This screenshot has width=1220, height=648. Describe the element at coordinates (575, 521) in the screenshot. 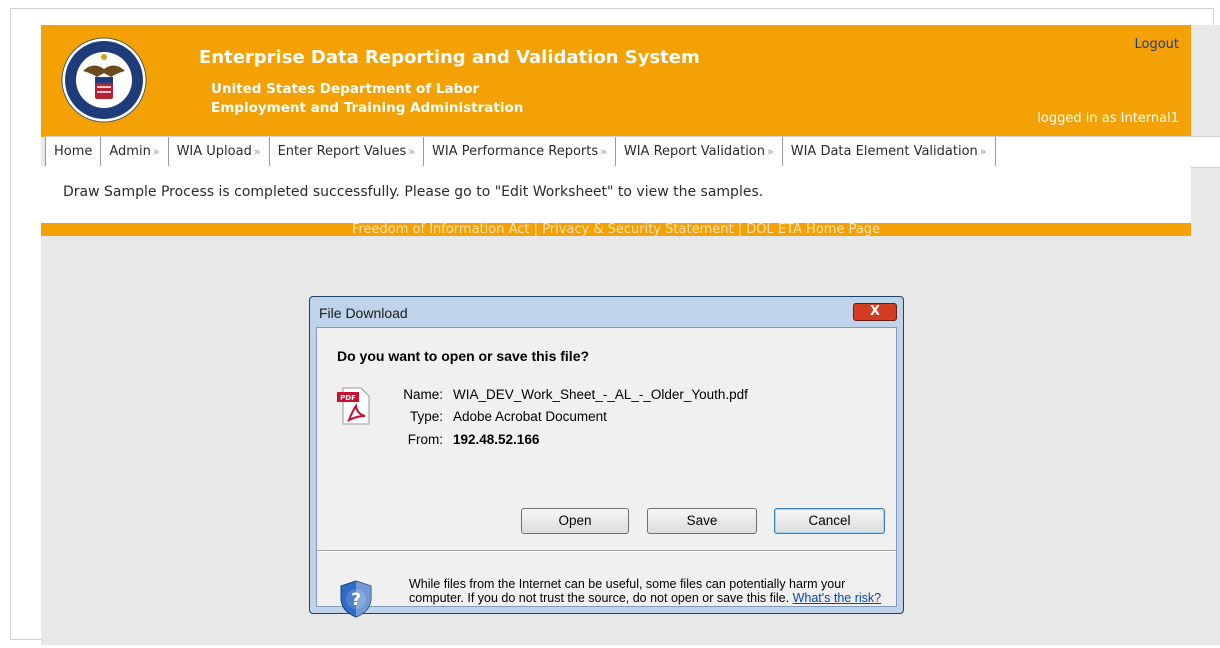

I see `open-button: Open` at that location.